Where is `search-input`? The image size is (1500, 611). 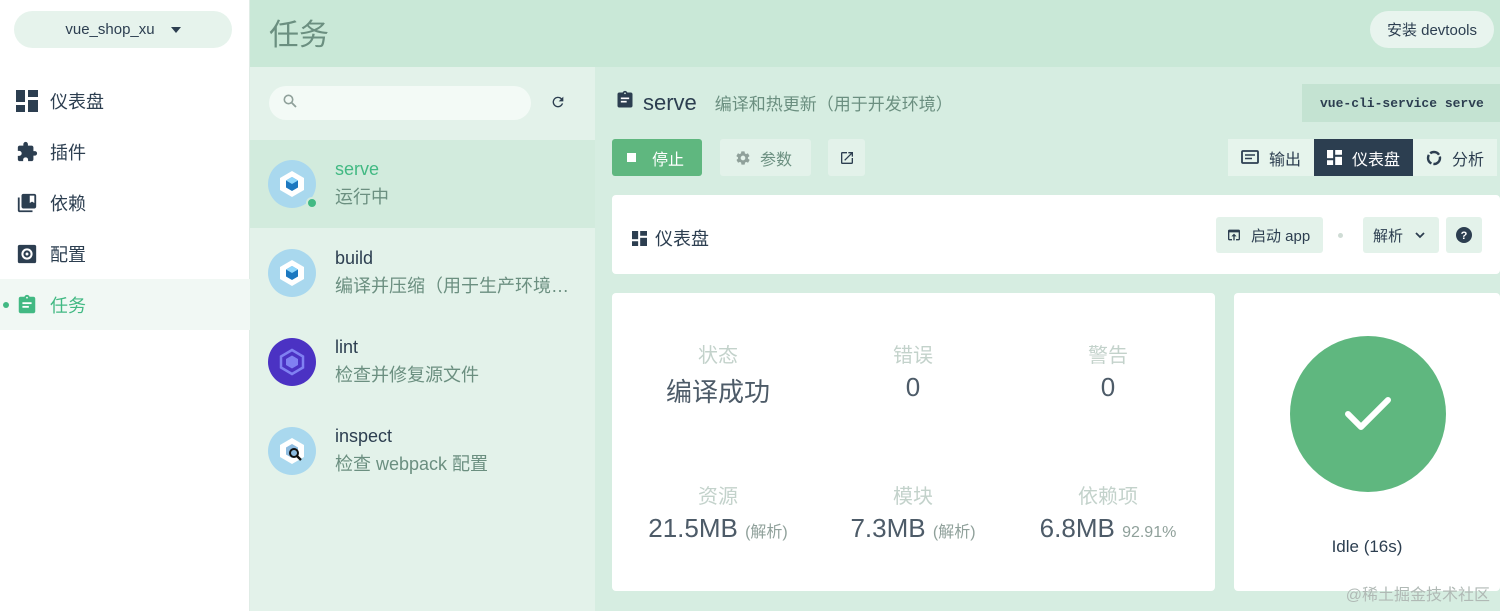 search-input is located at coordinates (410, 103).